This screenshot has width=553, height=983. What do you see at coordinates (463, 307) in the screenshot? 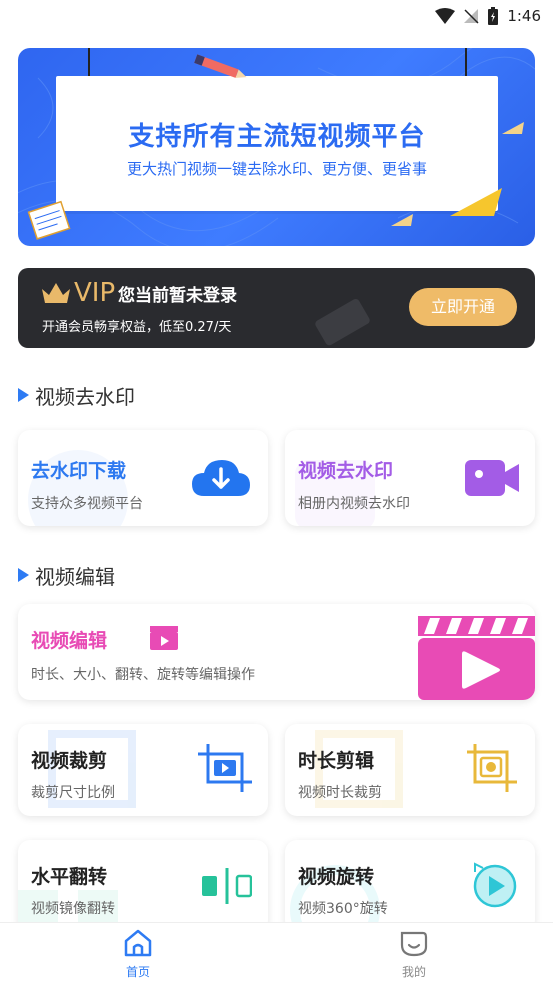
I see `open-vip-button: 立即开通` at bounding box center [463, 307].